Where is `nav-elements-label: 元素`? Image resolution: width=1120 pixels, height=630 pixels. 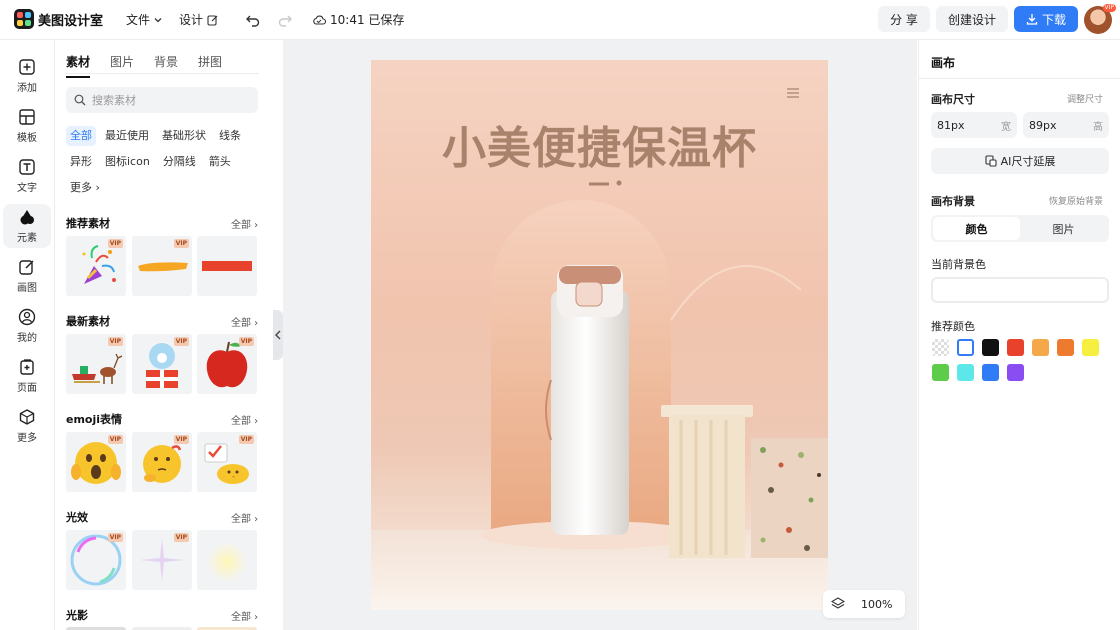
nav-elements-label: 元素 is located at coordinates (27, 238).